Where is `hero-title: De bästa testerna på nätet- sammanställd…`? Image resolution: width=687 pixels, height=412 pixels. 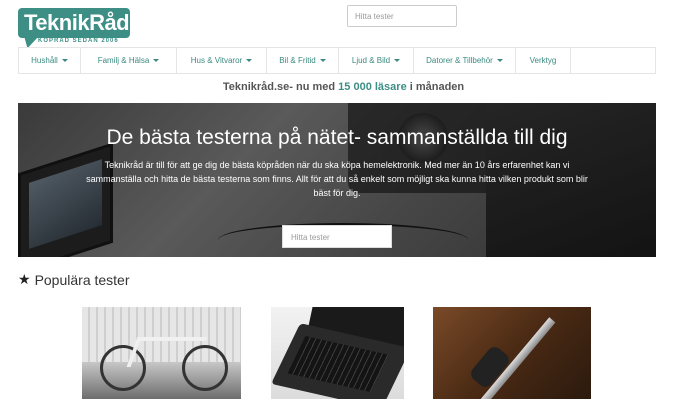 hero-title: De bästa testerna på nätet- sammanställd… is located at coordinates (337, 137).